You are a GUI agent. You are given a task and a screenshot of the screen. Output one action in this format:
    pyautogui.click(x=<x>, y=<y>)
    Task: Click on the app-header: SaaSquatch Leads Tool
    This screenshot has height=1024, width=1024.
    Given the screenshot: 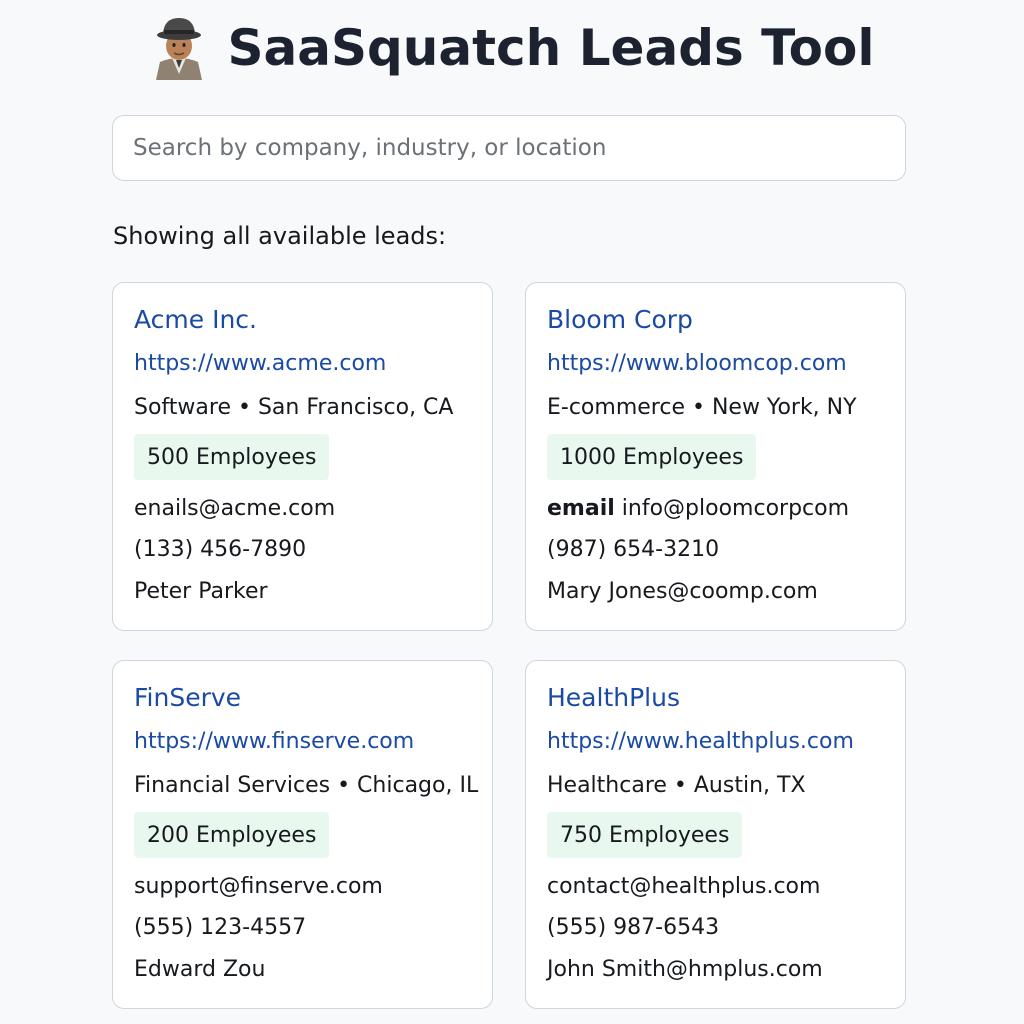 What is the action you would take?
    pyautogui.click(x=512, y=48)
    